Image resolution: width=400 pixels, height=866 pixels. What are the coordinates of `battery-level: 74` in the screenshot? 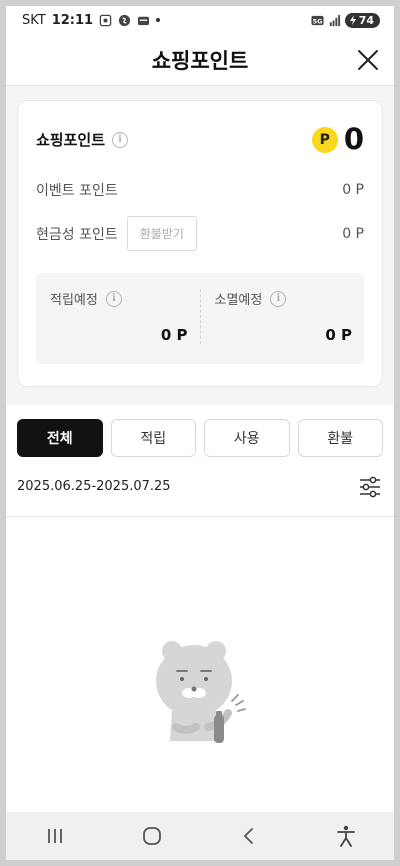 It's located at (366, 20).